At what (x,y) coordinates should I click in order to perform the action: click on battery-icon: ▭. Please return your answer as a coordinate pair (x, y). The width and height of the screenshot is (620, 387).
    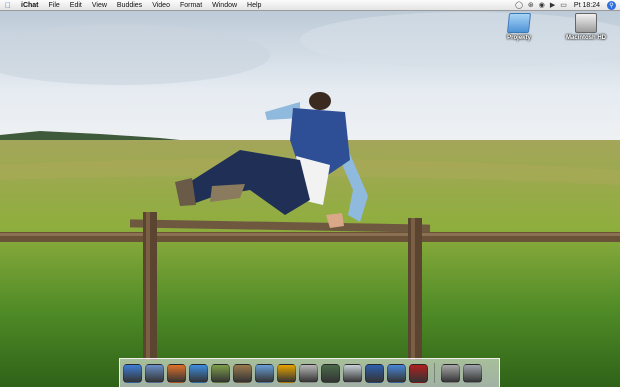
    Looking at the image, I should click on (563, 5).